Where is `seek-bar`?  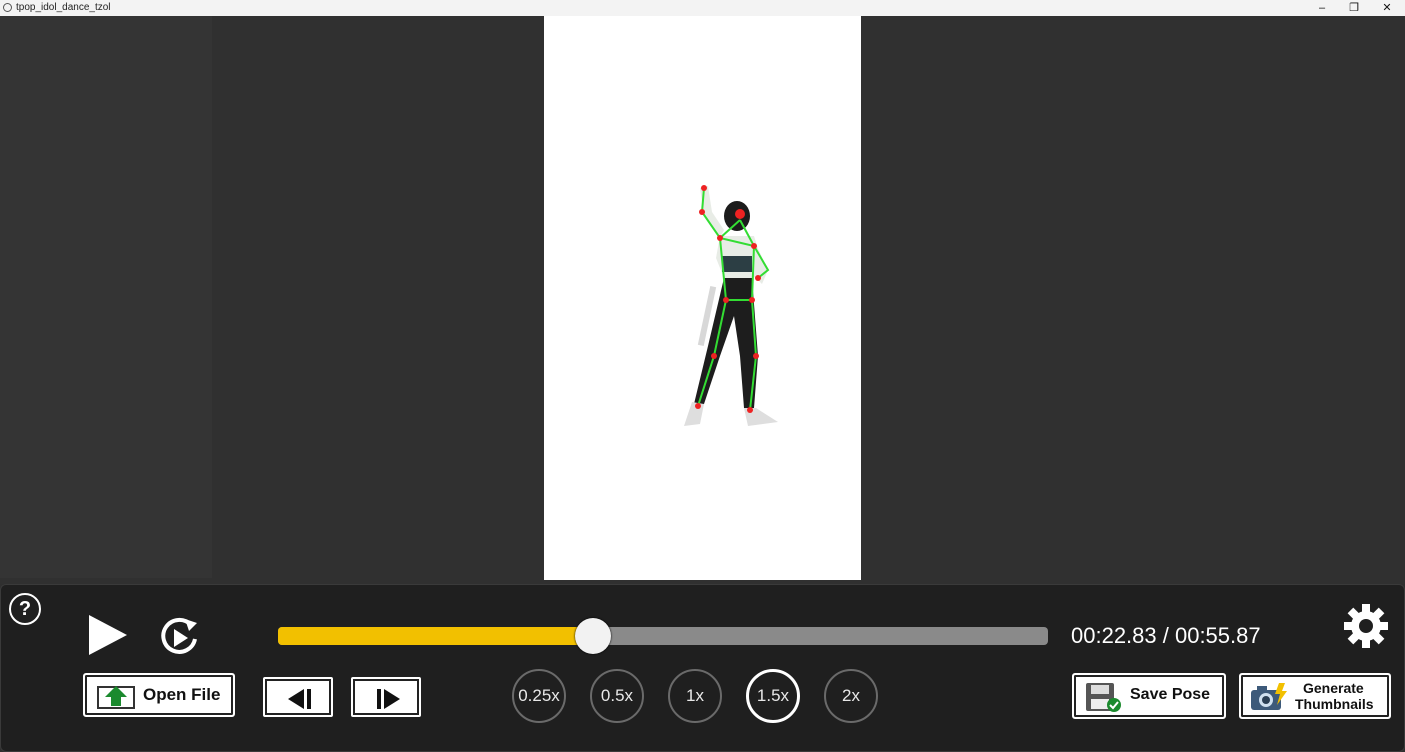
seek-bar is located at coordinates (663, 636).